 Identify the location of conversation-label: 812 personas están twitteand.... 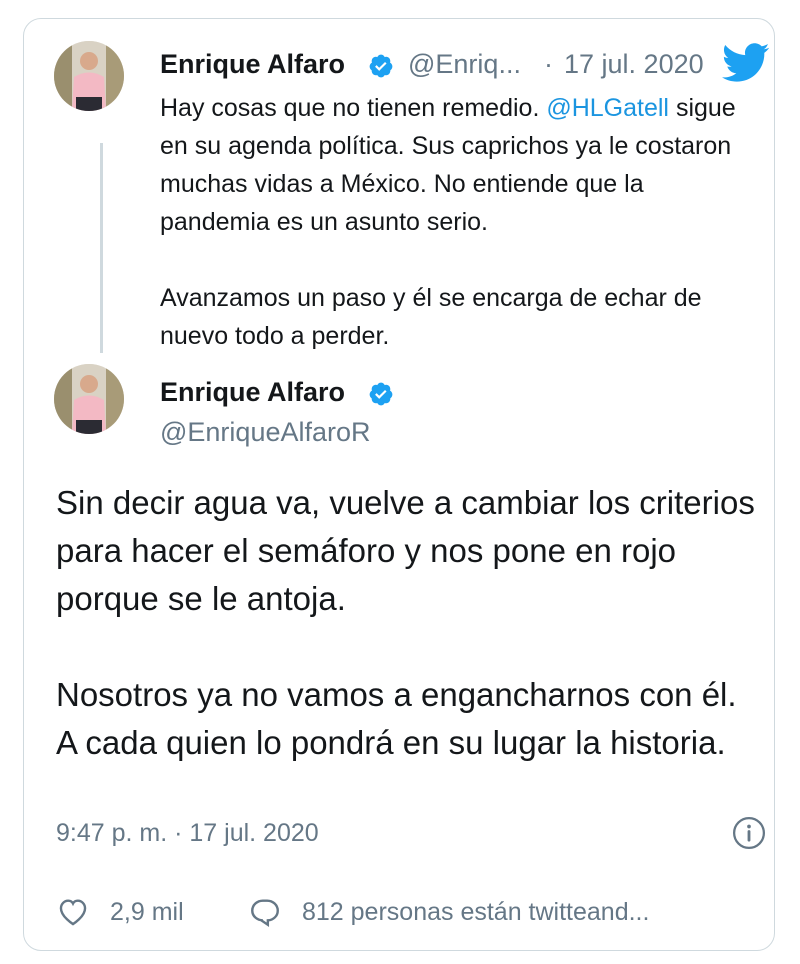
(476, 911).